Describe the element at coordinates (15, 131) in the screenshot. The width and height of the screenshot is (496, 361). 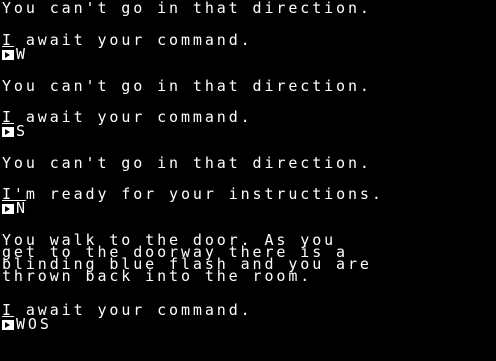
I see `command-input-line: S` at that location.